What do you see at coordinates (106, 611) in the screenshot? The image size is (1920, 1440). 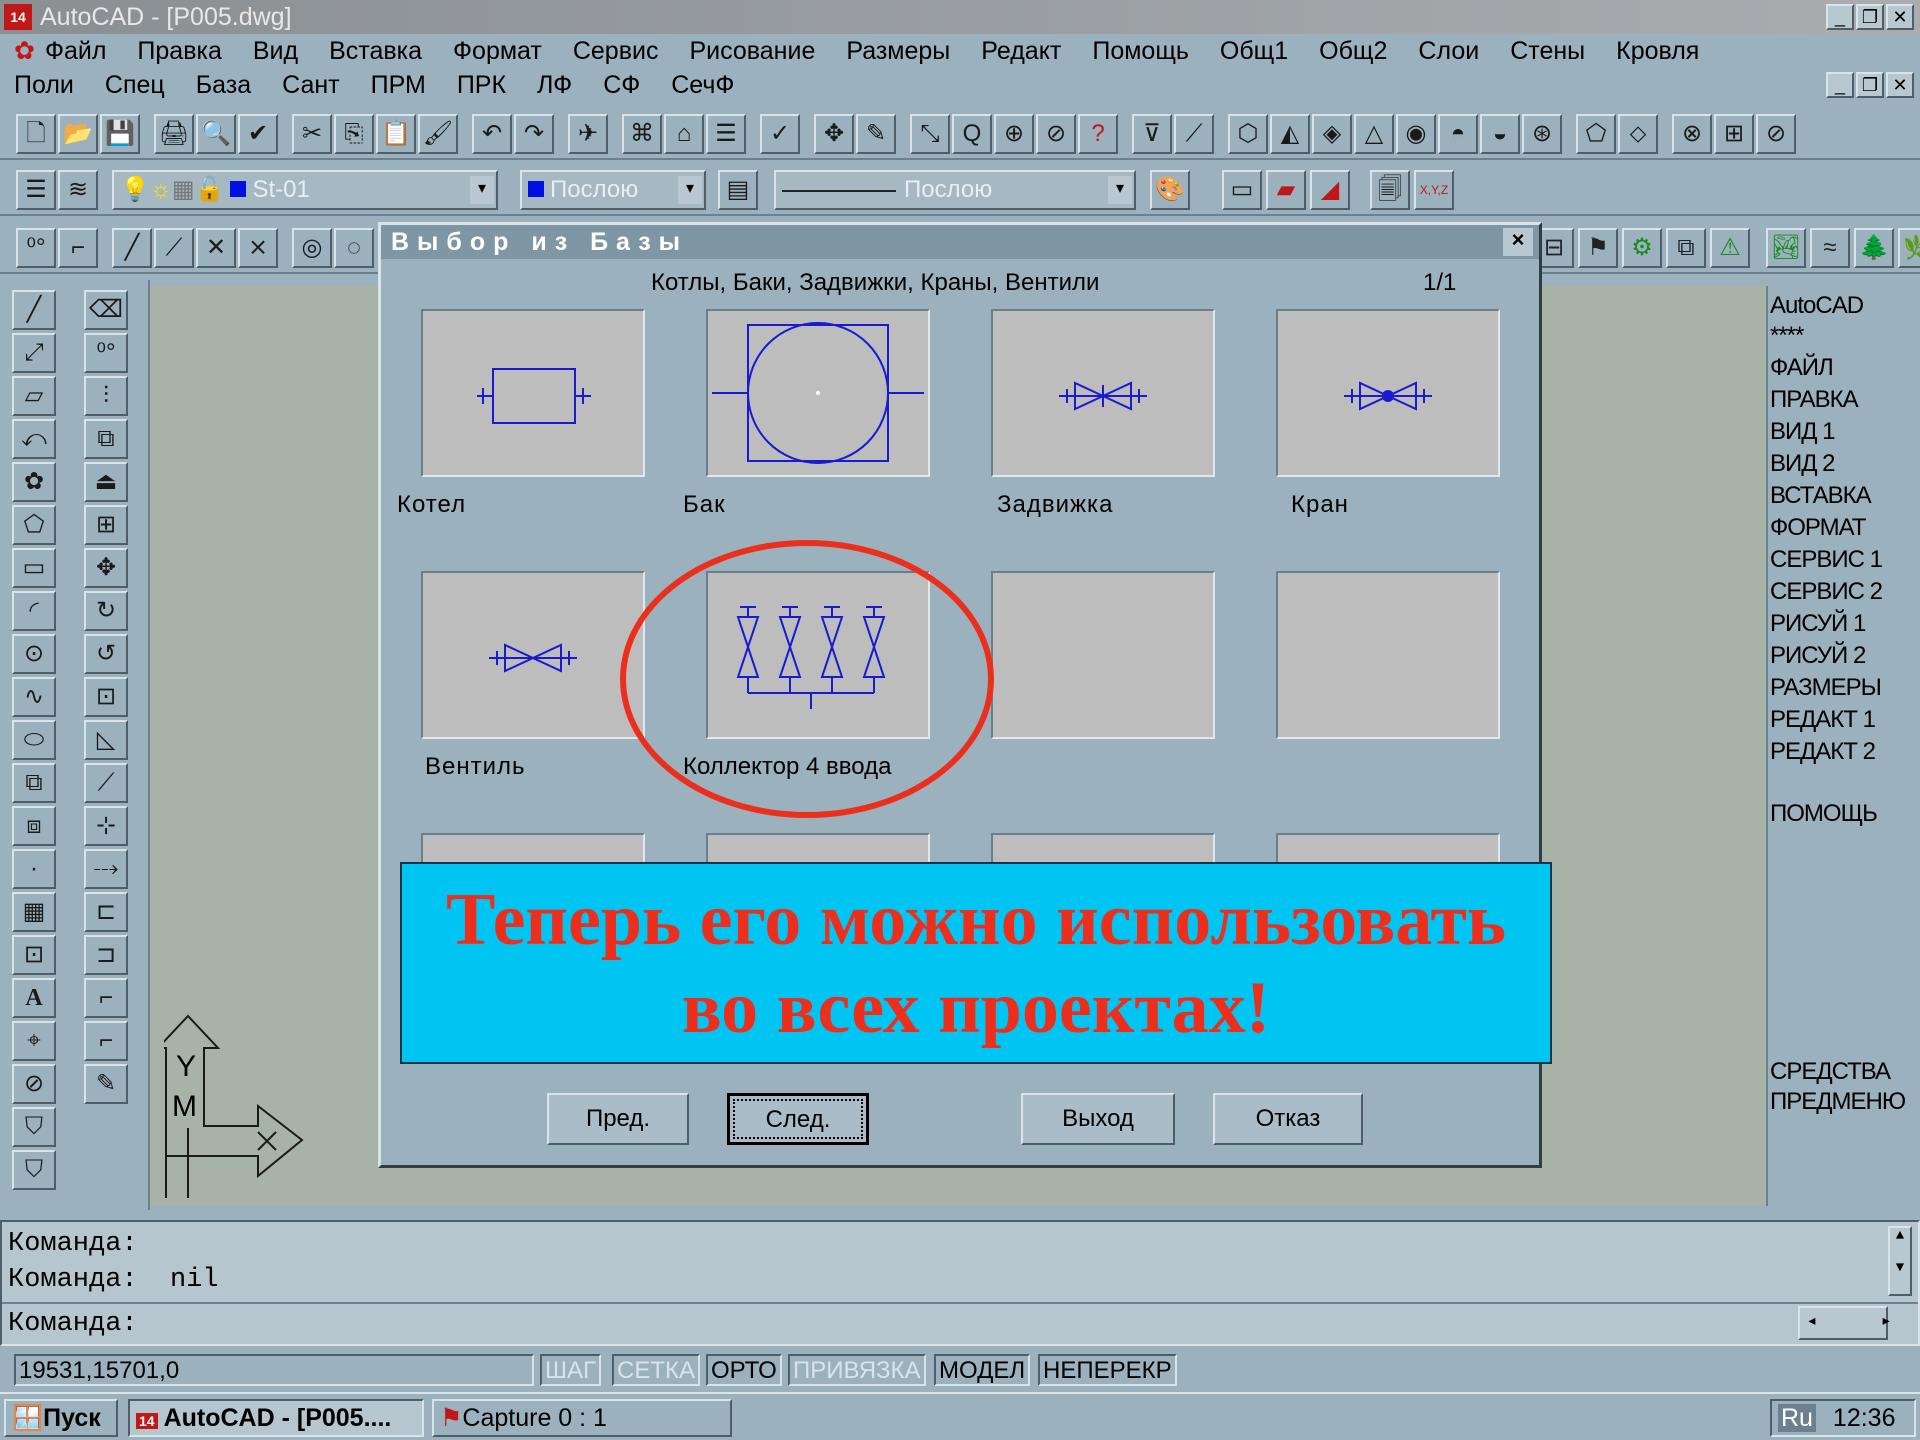 I see `rotate-icon: ↻` at bounding box center [106, 611].